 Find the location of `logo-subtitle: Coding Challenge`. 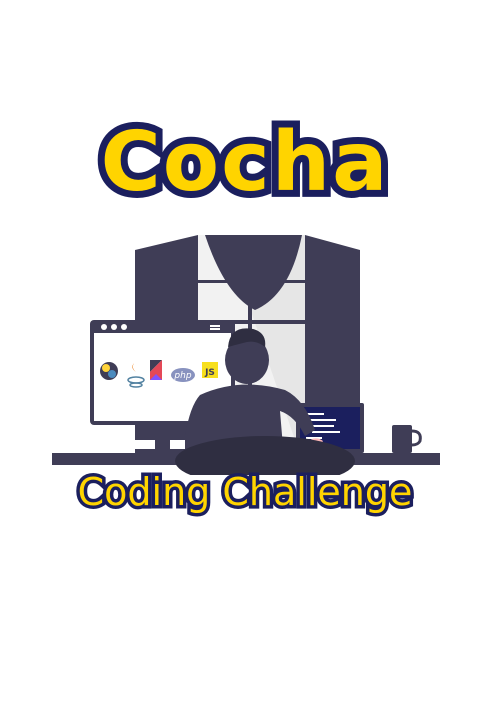

logo-subtitle: Coding Challenge is located at coordinates (245, 492).